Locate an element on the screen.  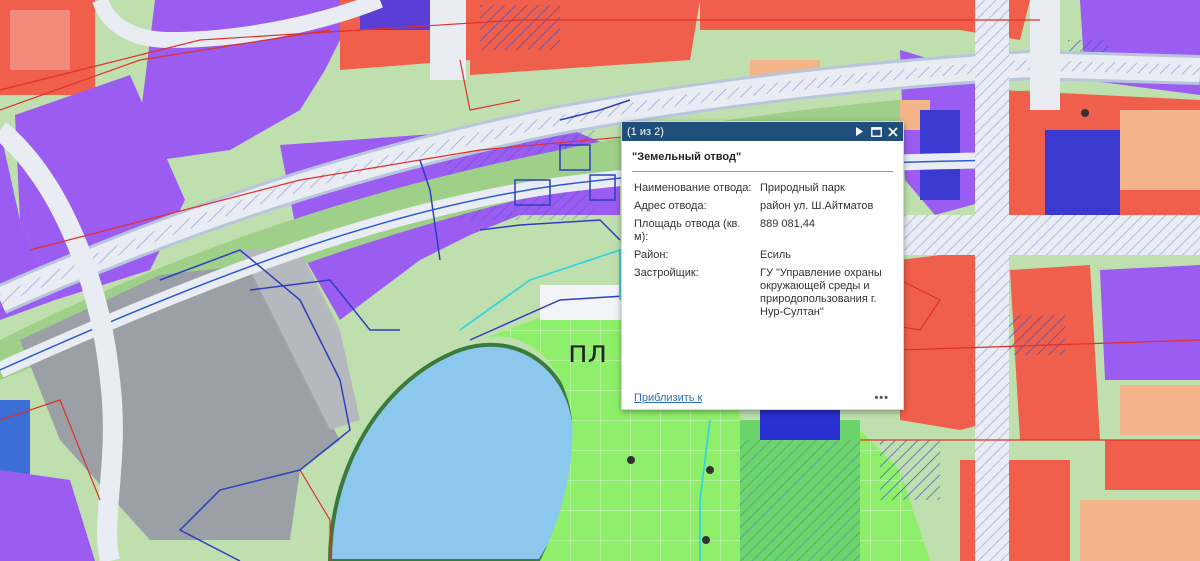
maximize-icon is located at coordinates (876, 132).